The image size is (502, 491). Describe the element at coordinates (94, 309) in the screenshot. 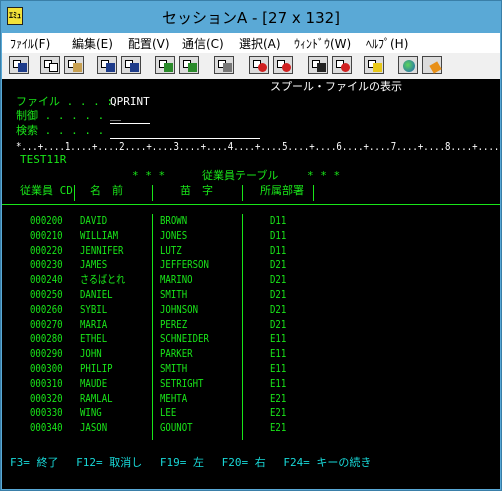

I see `employee-name-cell: SYBIL` at that location.